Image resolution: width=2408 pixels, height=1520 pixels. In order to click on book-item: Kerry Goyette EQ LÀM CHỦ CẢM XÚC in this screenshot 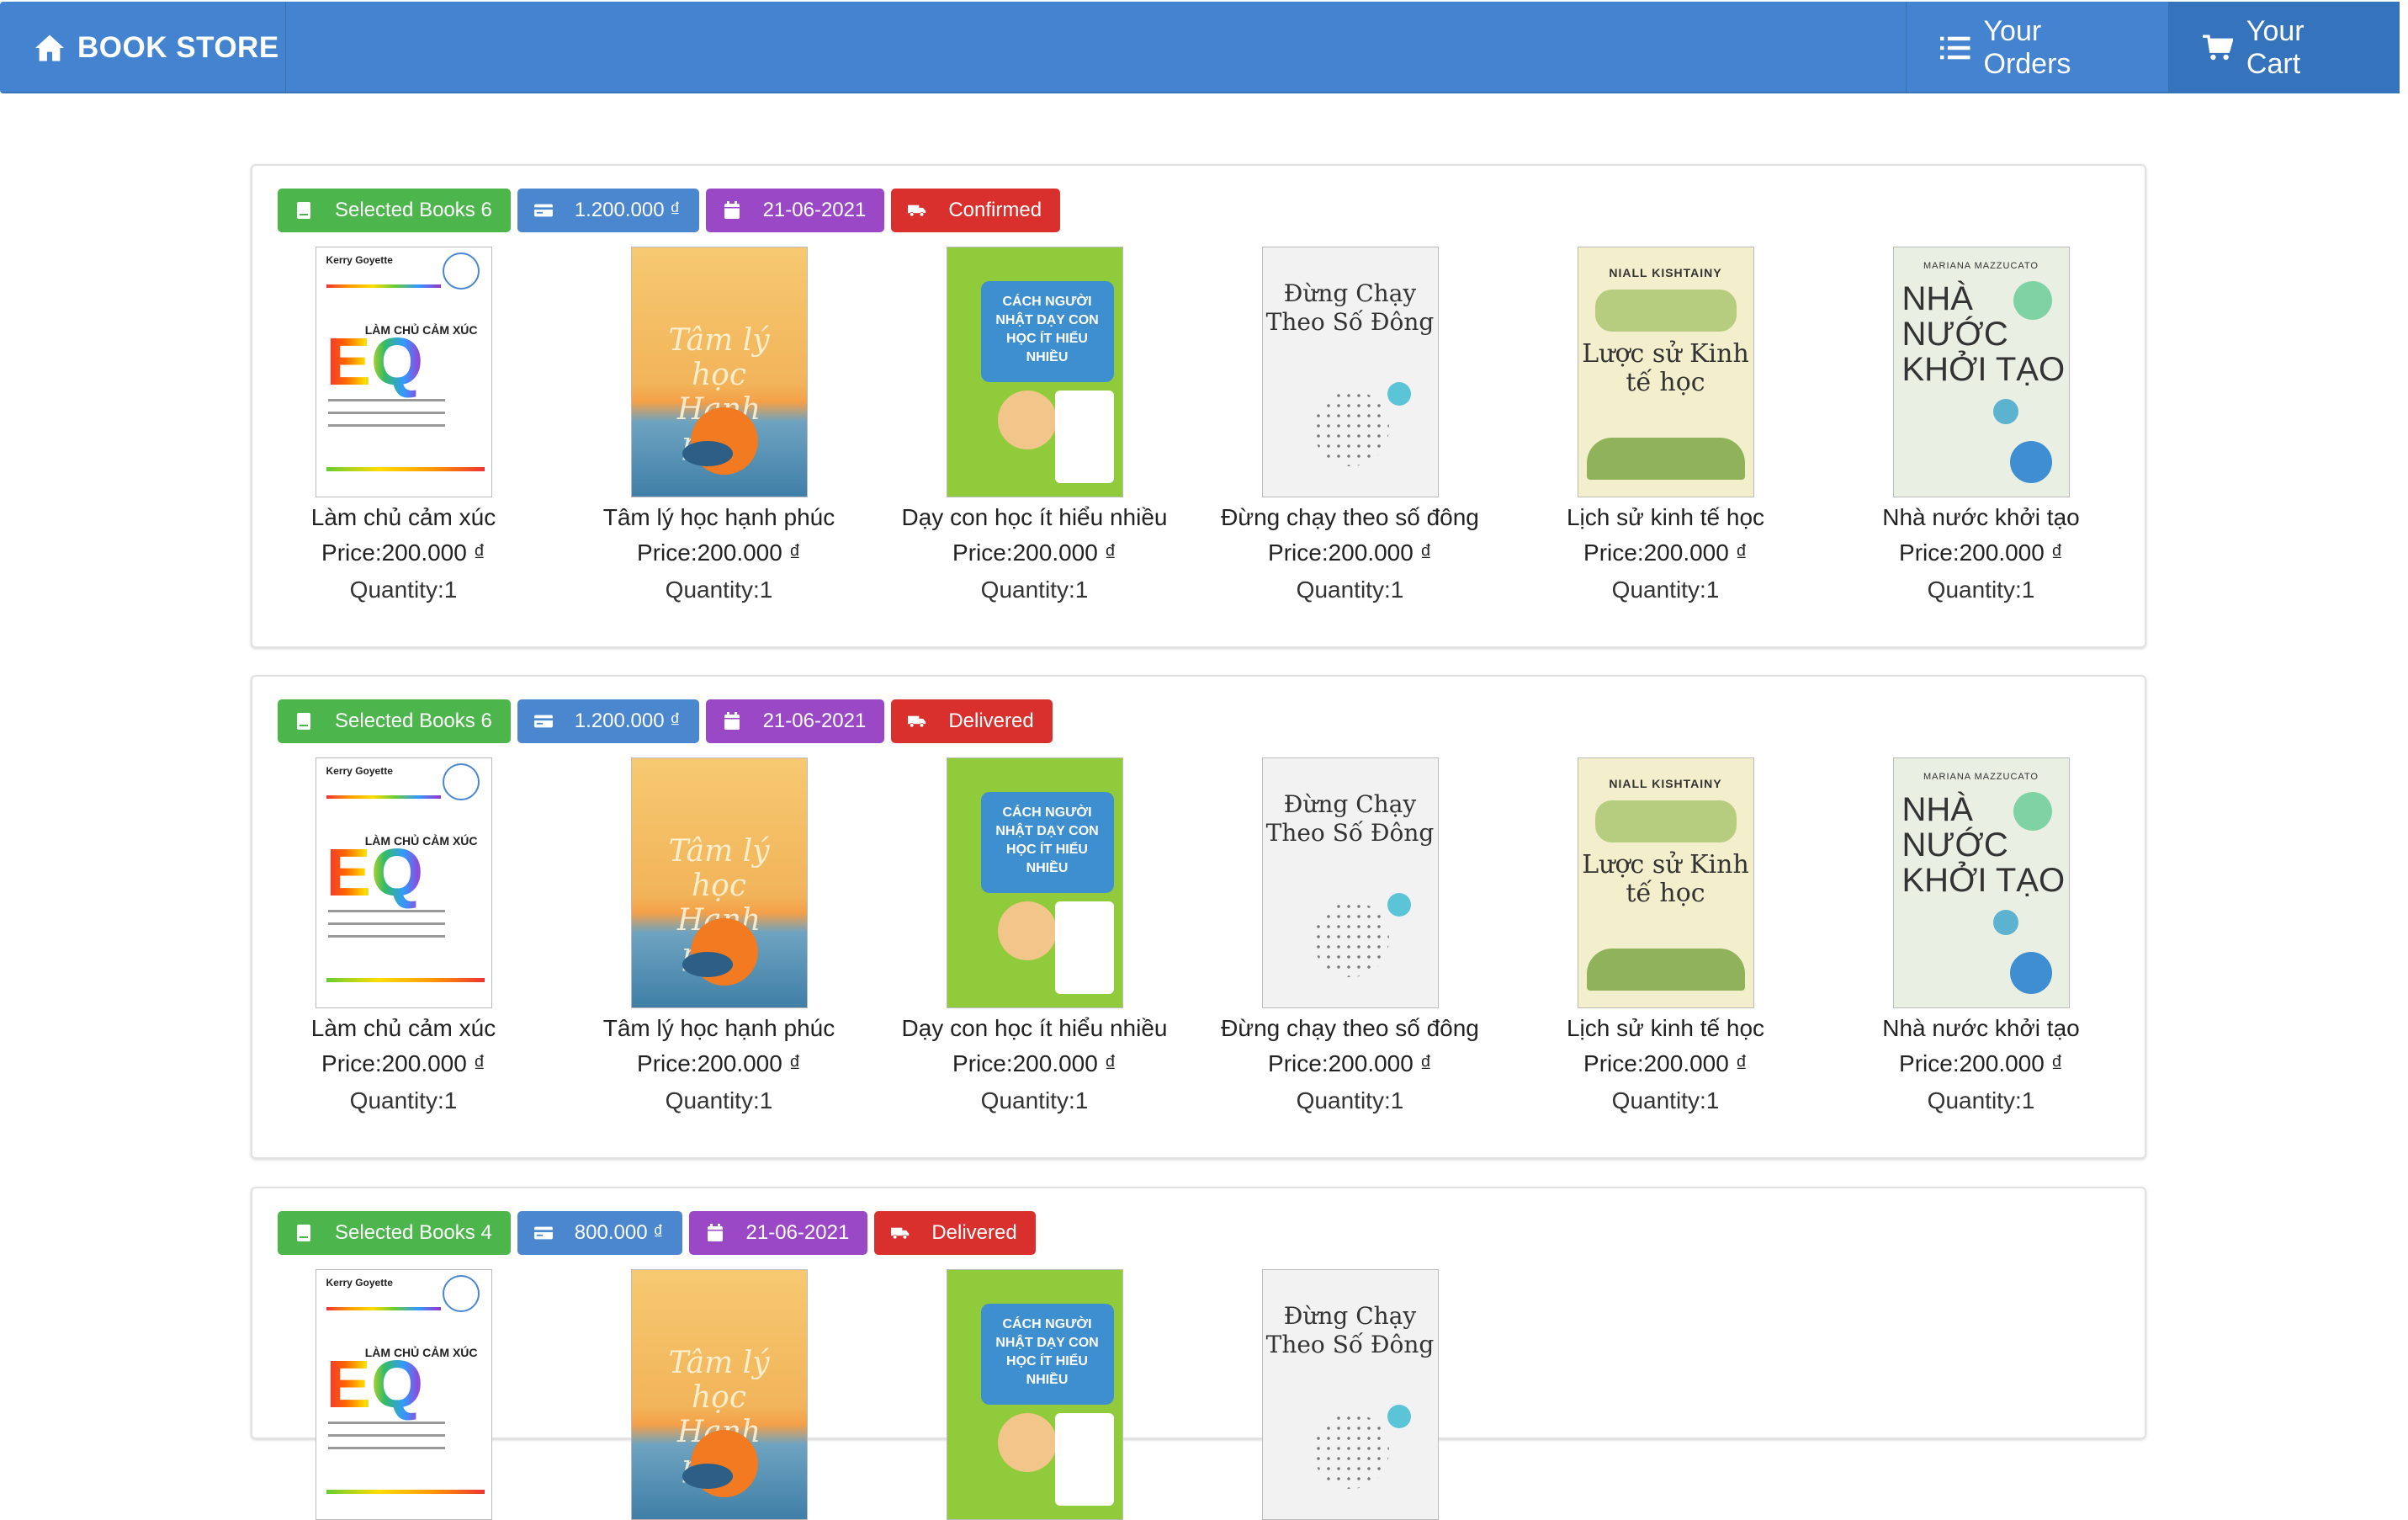, I will do `click(404, 1395)`.